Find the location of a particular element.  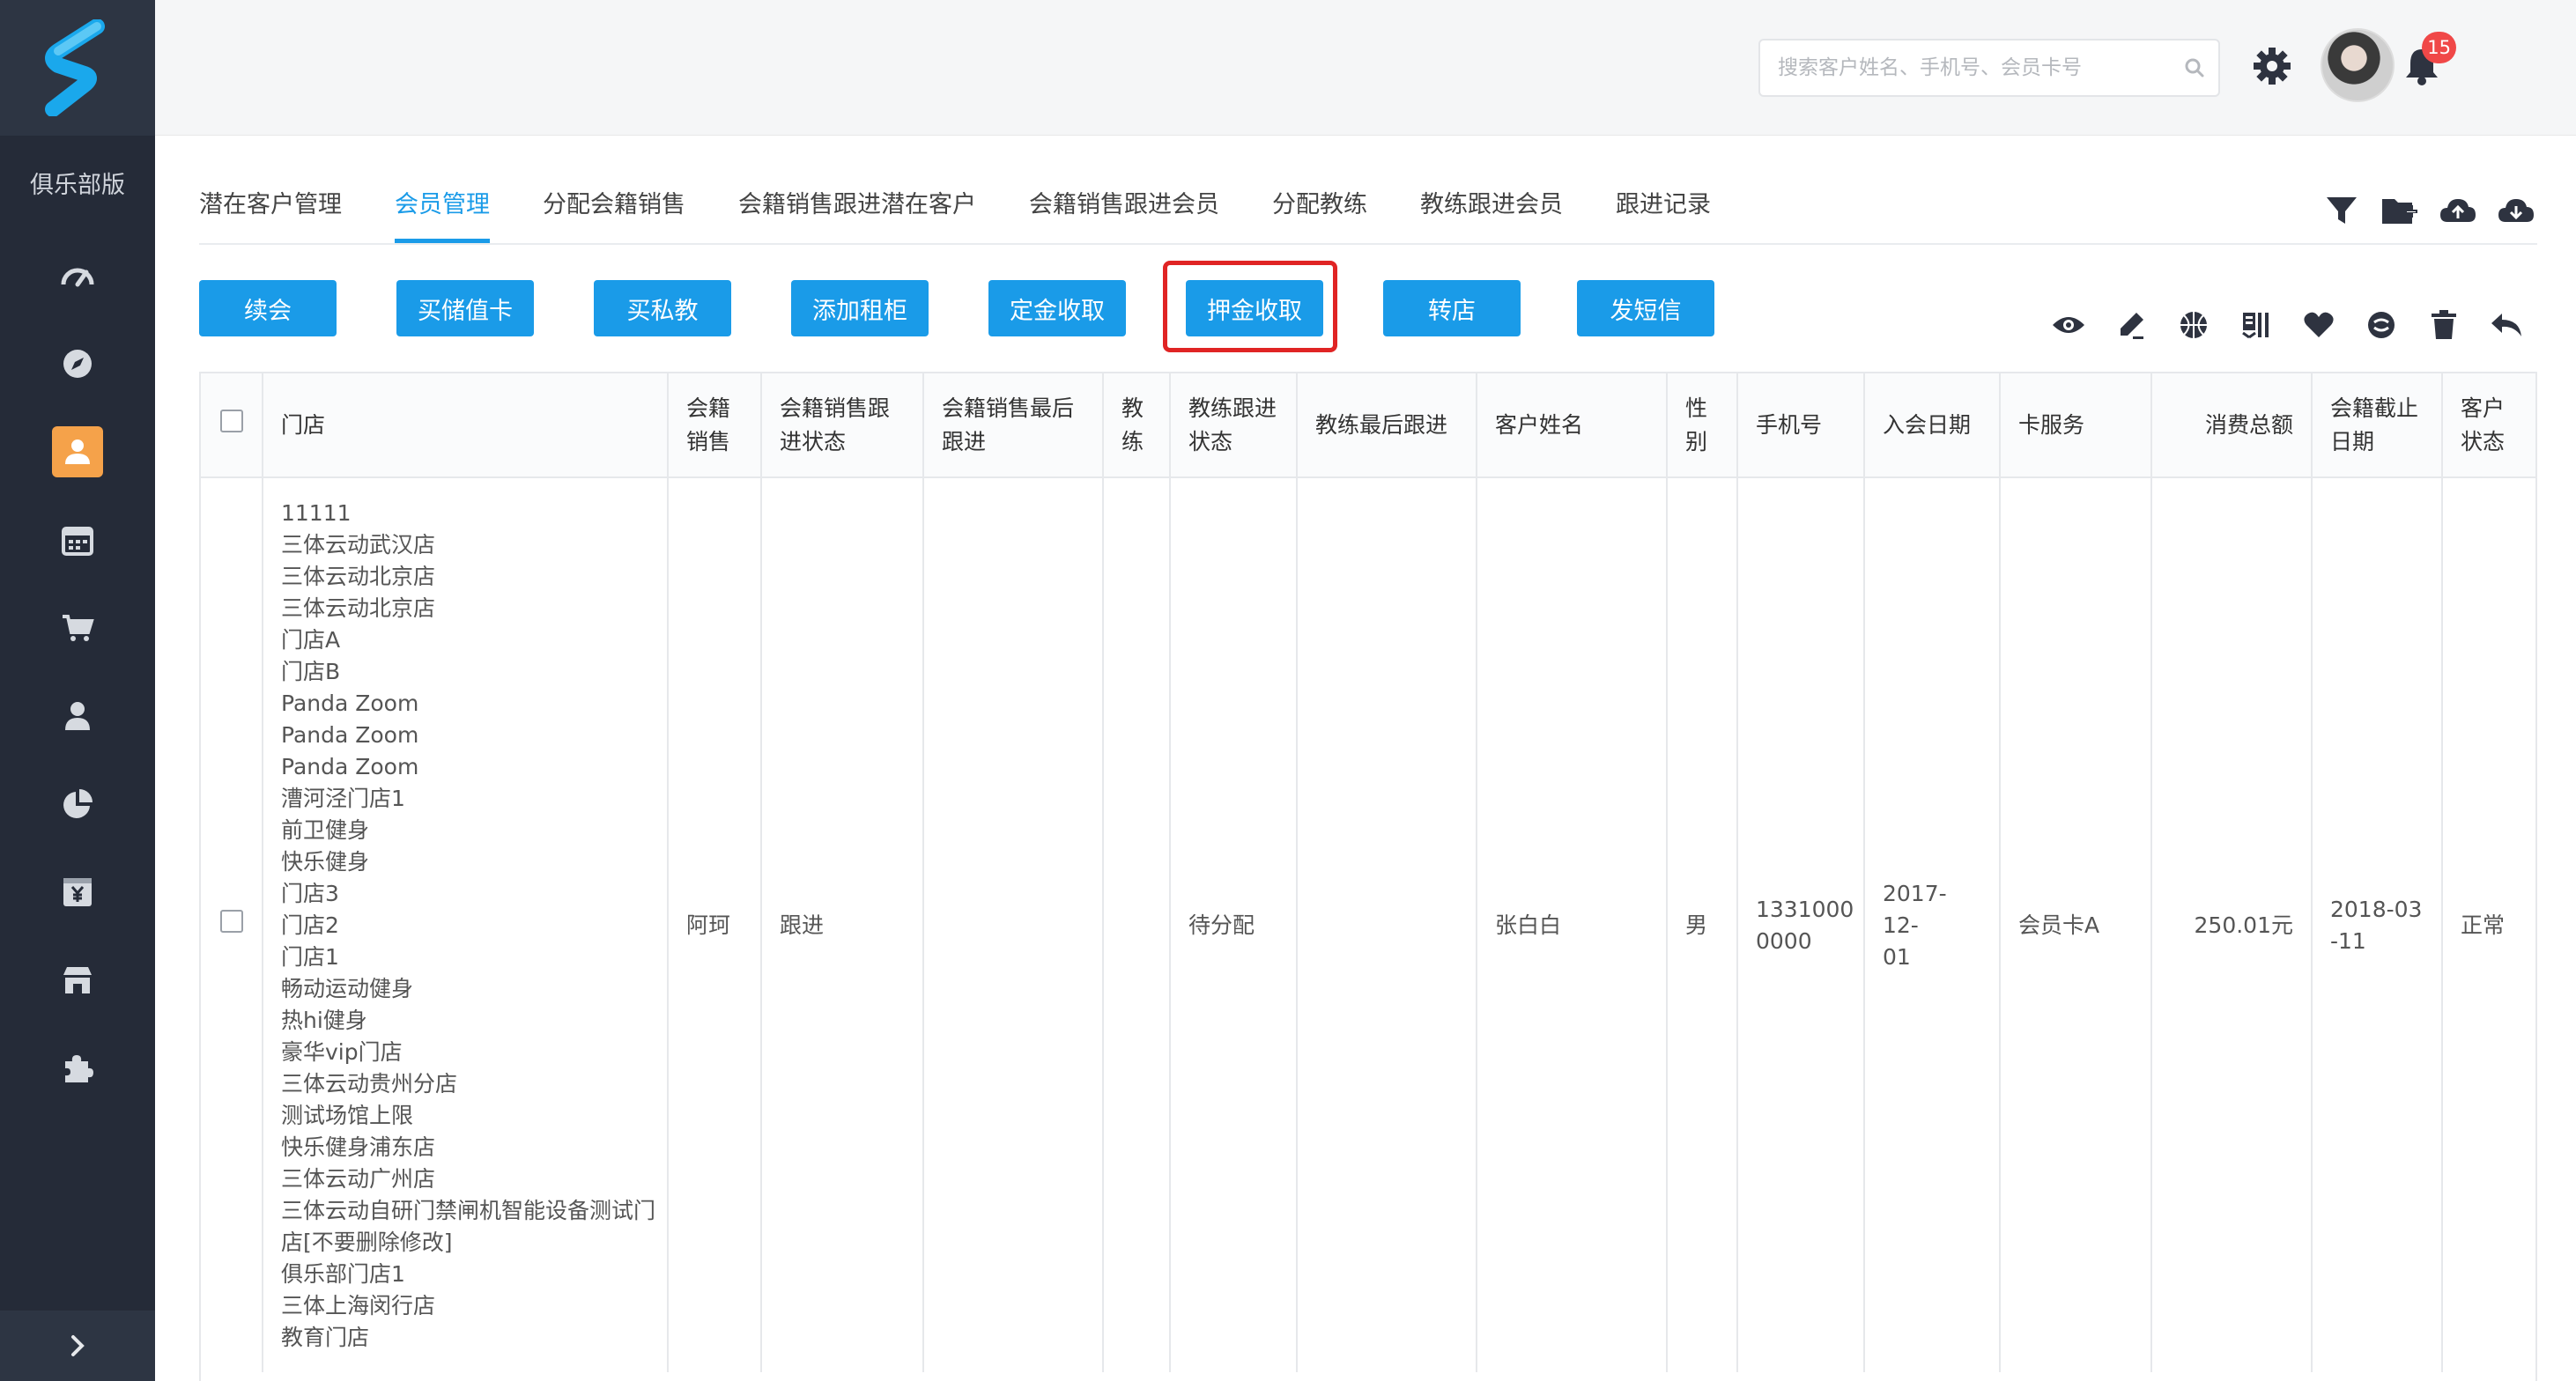

test-button is located at coordinates (2257, 325).